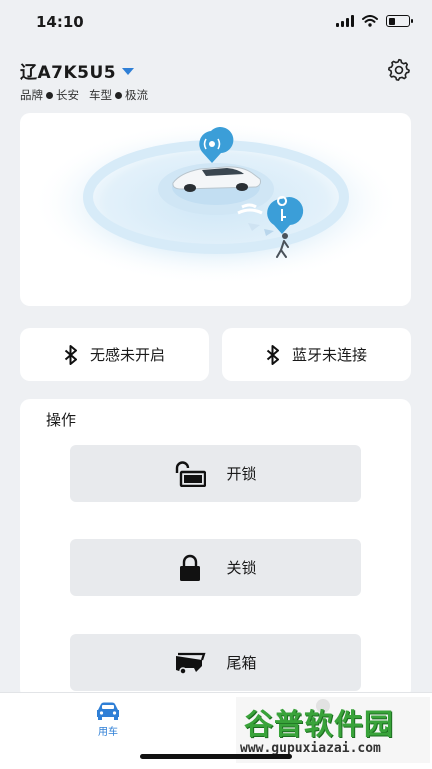 Image resolution: width=432 pixels, height=769 pixels. What do you see at coordinates (190, 568) in the screenshot?
I see `lock-icon` at bounding box center [190, 568].